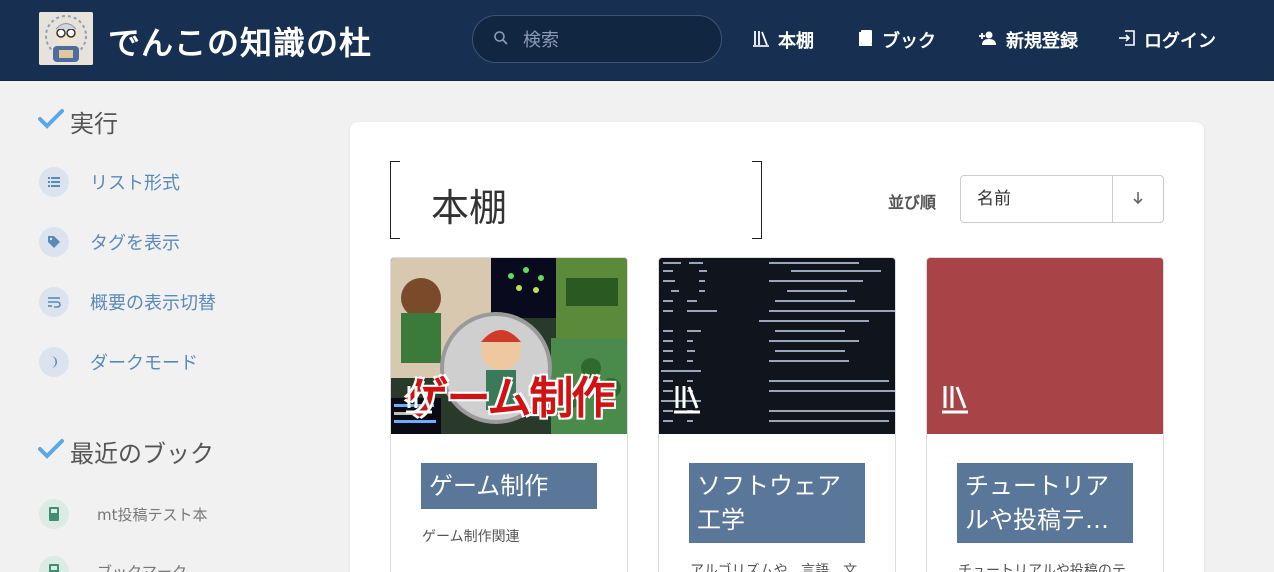 This screenshot has height=572, width=1274. I want to click on book-cover-image: ゲーム制作, so click(509, 346).